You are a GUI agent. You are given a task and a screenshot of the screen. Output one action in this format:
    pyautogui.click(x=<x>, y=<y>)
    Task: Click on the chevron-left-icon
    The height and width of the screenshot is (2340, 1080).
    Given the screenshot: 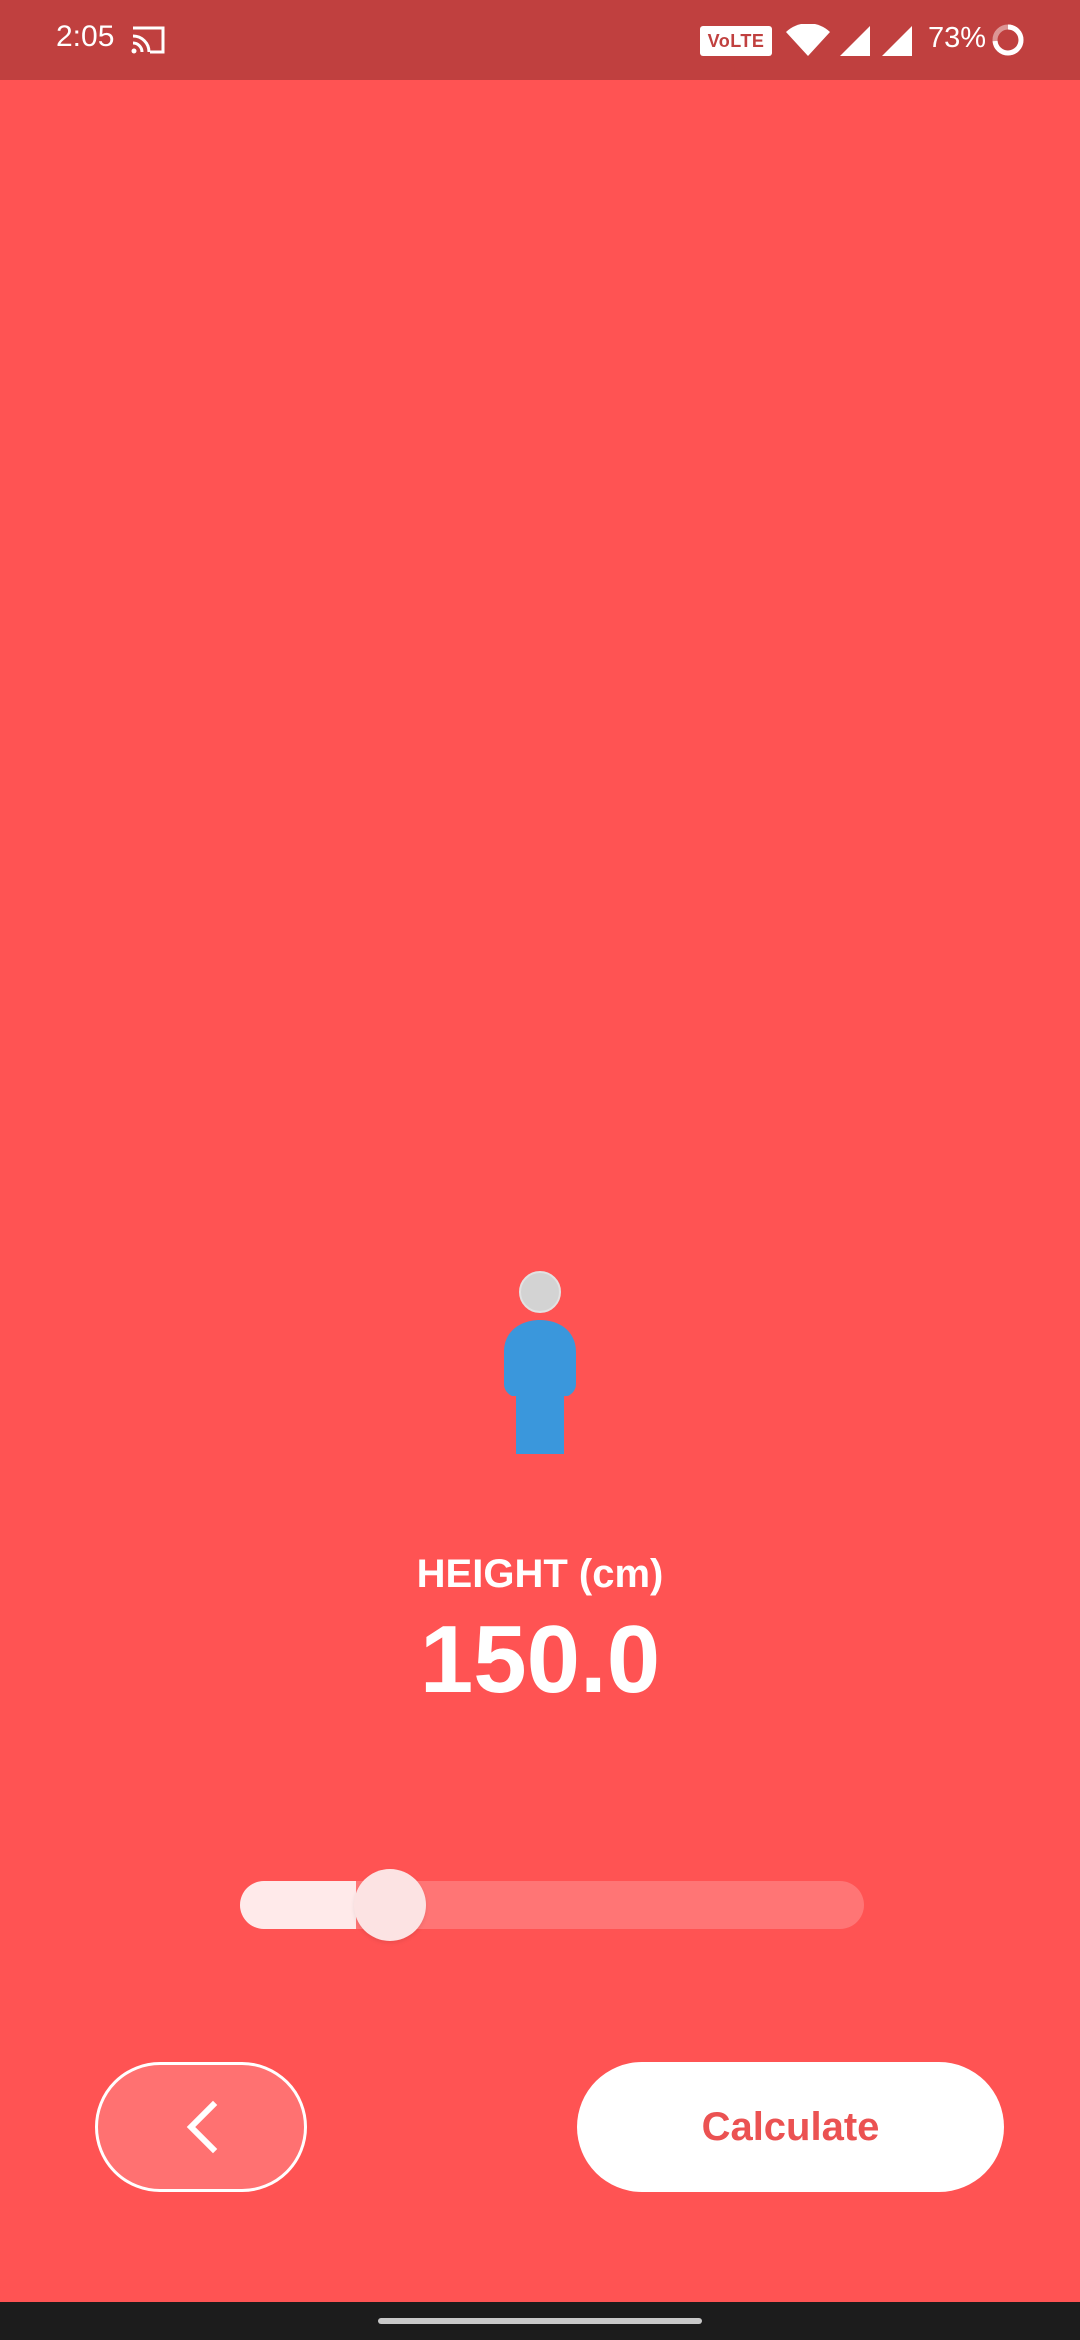 What is the action you would take?
    pyautogui.click(x=202, y=2127)
    